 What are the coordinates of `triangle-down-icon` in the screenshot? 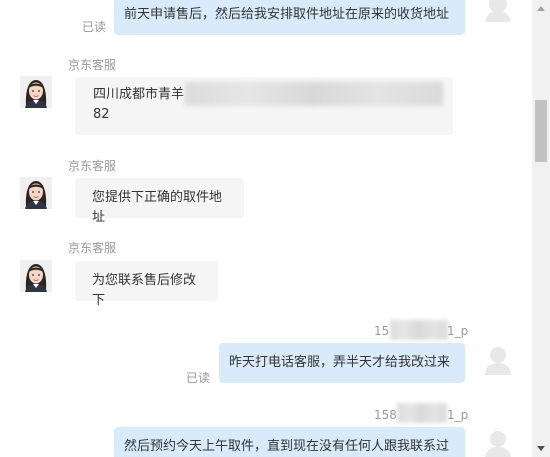 It's located at (541, 448).